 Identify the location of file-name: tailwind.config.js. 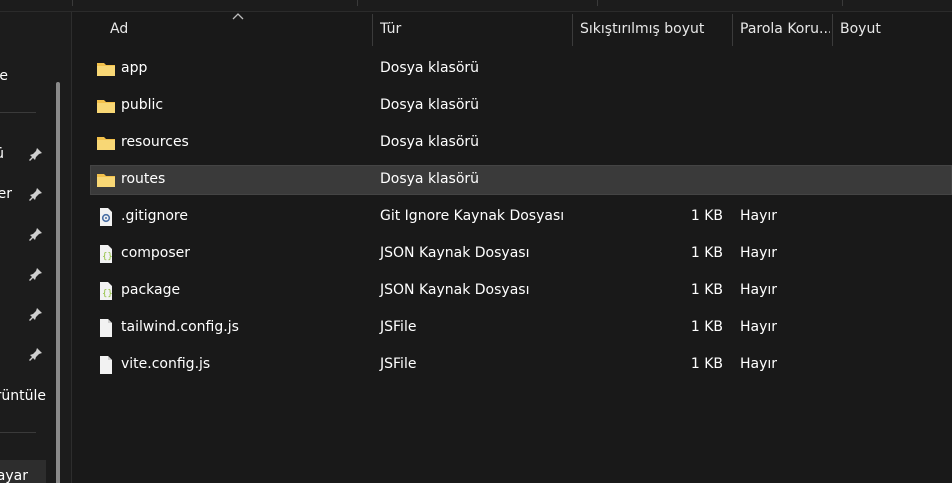
(180, 327).